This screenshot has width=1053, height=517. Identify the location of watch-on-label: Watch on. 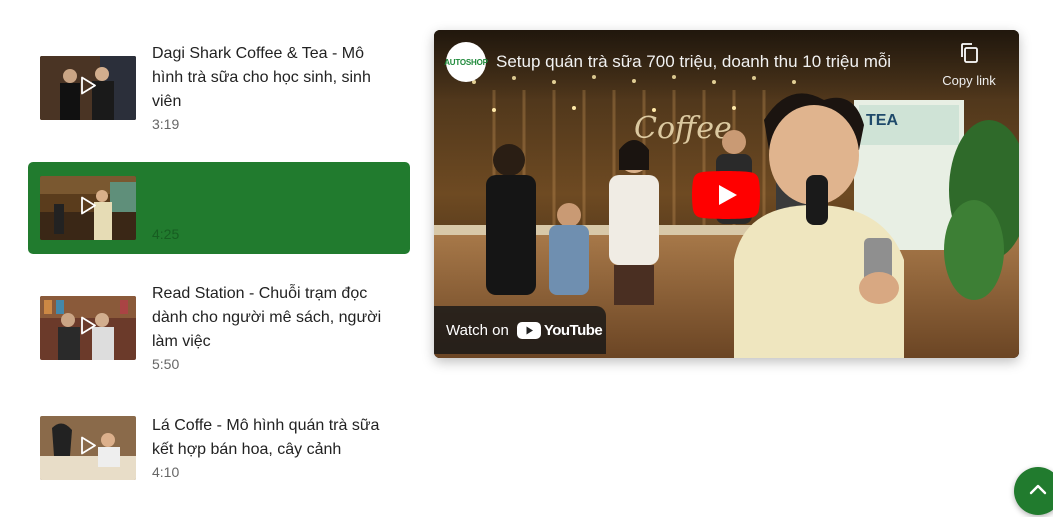
(477, 330).